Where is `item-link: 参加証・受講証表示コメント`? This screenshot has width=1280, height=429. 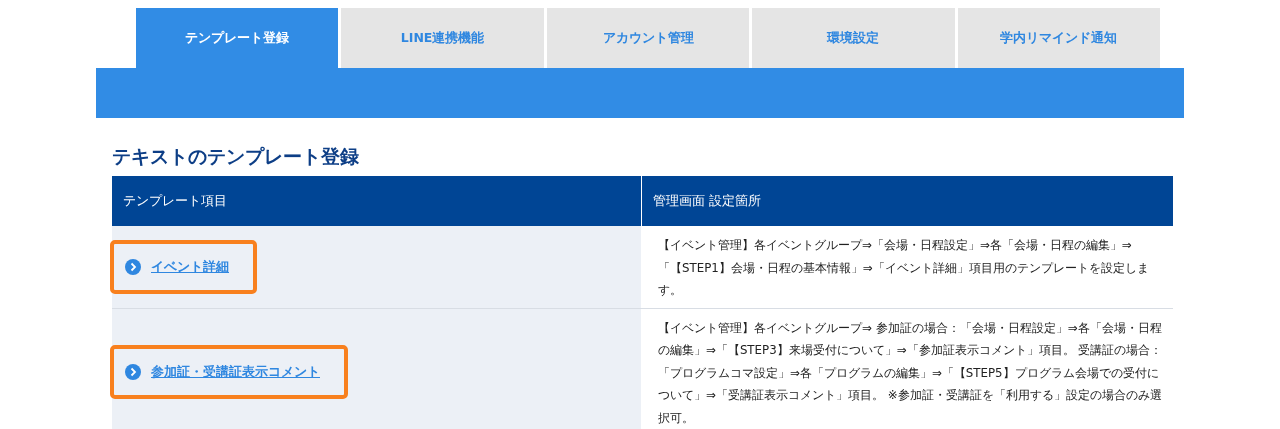
item-link: 参加証・受講証表示コメント is located at coordinates (235, 371).